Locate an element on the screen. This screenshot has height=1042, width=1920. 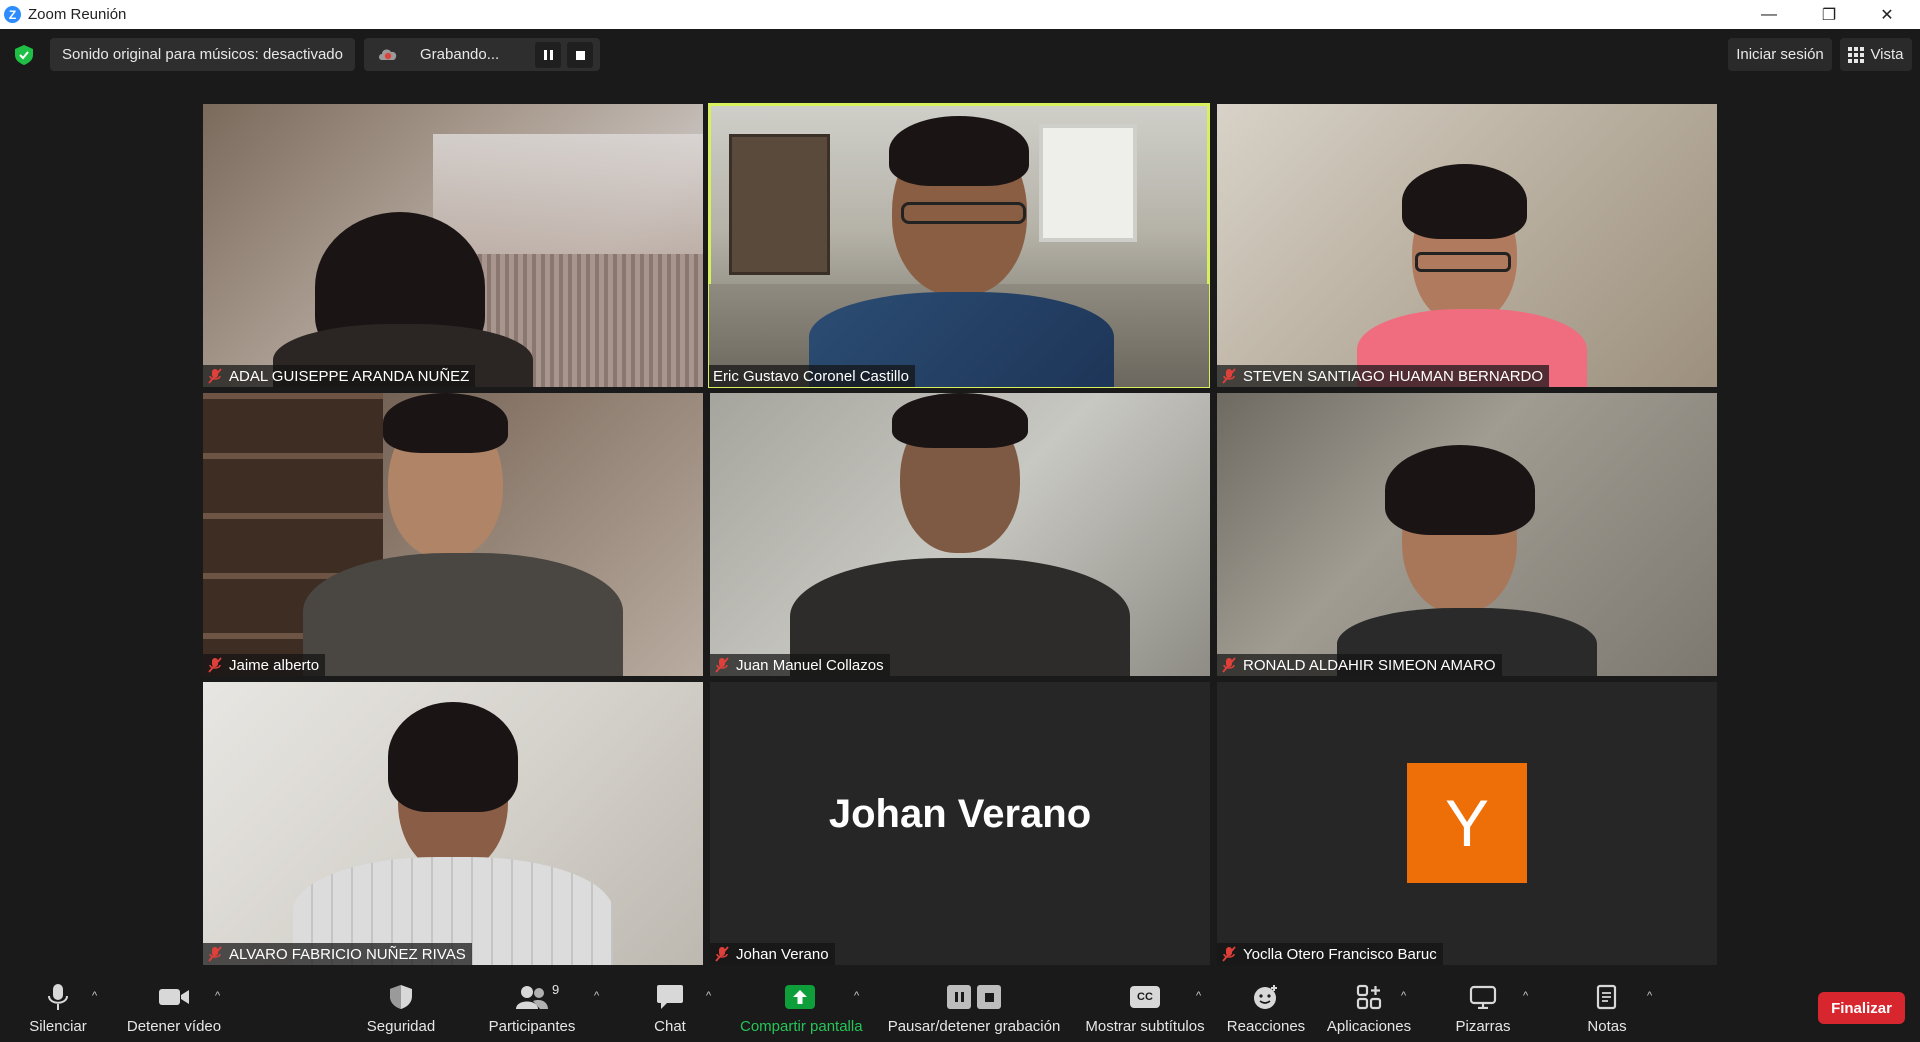
notes-icon is located at coordinates (1606, 997).